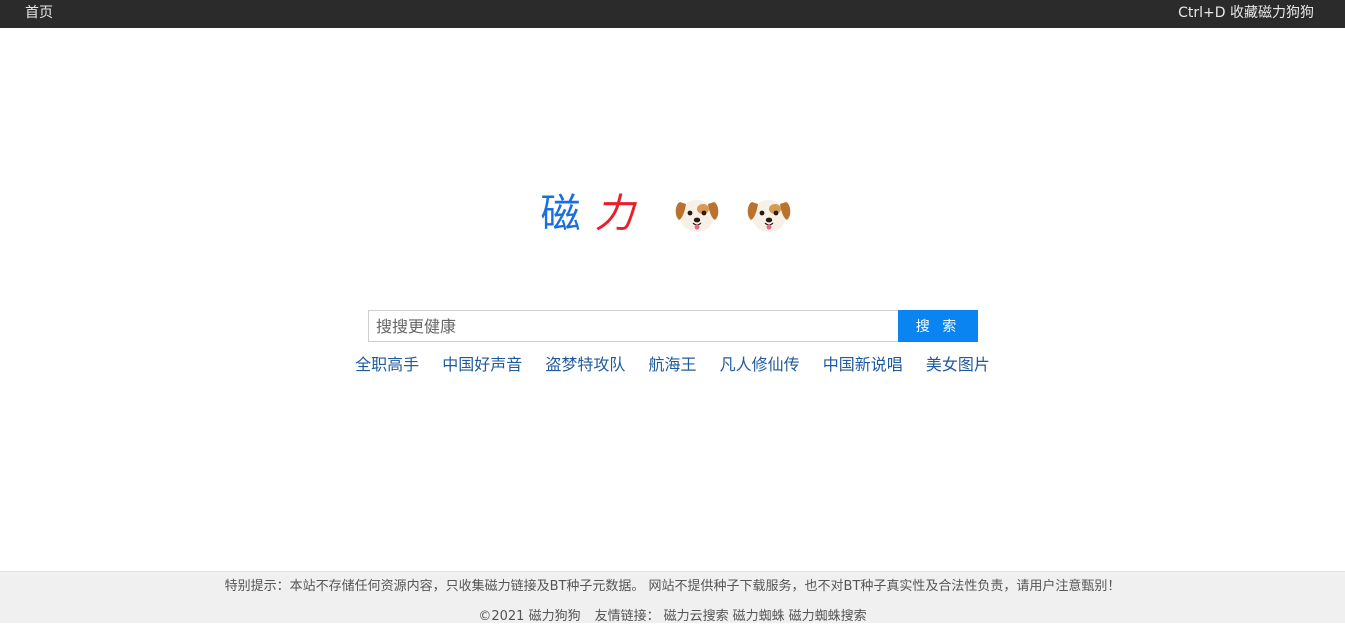 This screenshot has height=625, width=1345. Describe the element at coordinates (672, 14) in the screenshot. I see `top-navbar: 首页 Ctrl+D 收藏磁力狗狗` at that location.